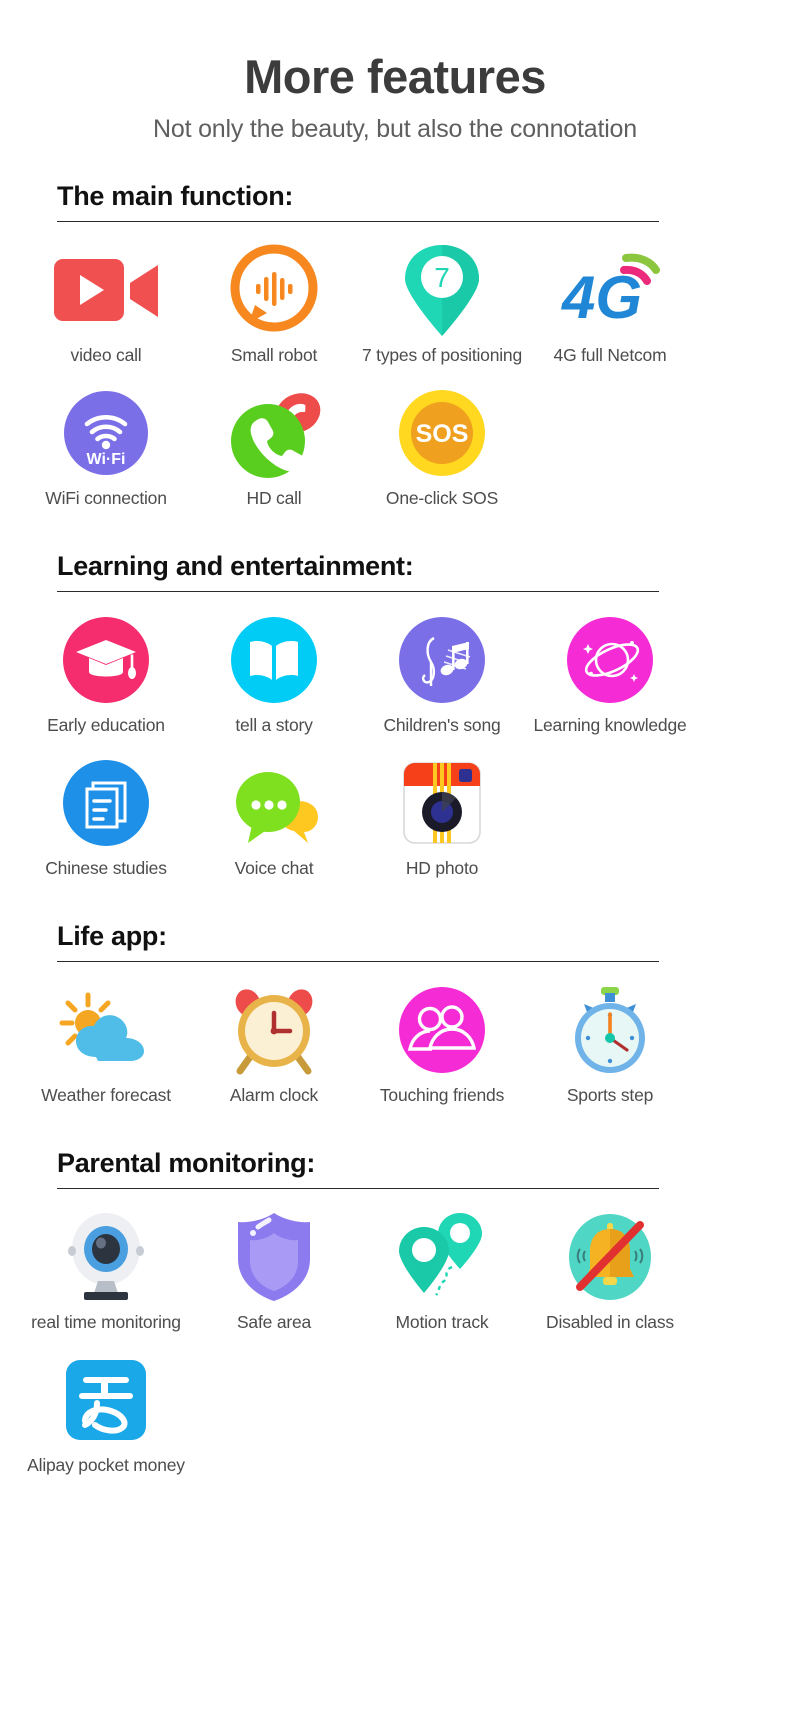 The height and width of the screenshot is (1731, 790). I want to click on small-robot-icon, so click(274, 290).